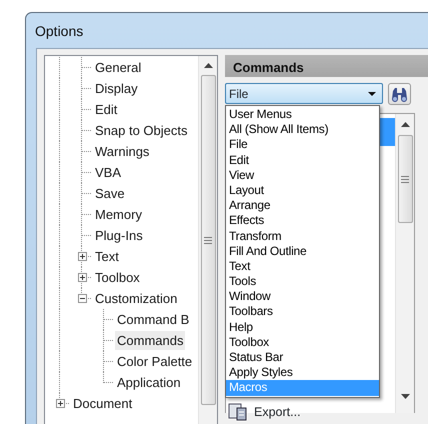  I want to click on category-dropdown: File, so click(304, 93).